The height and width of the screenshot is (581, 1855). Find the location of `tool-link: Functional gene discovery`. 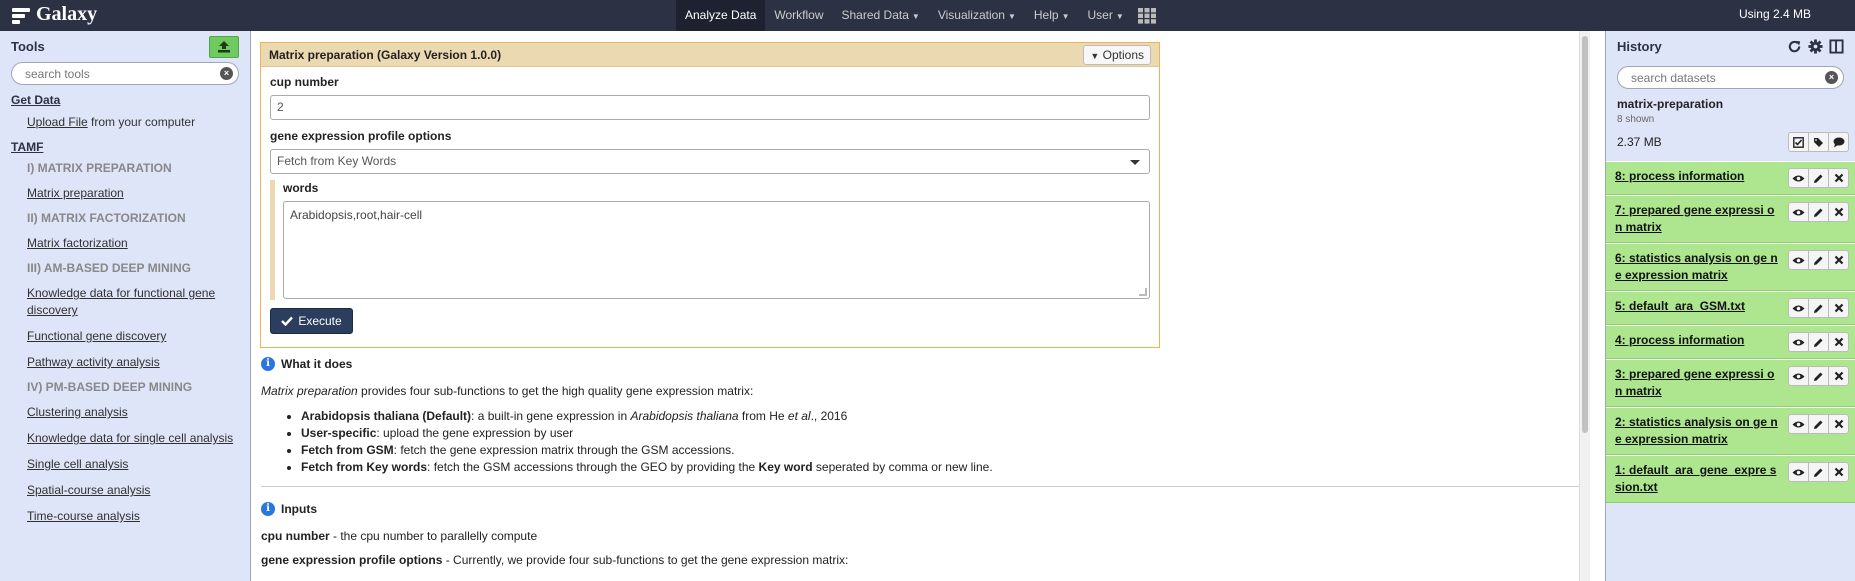

tool-link: Functional gene discovery is located at coordinates (96, 336).